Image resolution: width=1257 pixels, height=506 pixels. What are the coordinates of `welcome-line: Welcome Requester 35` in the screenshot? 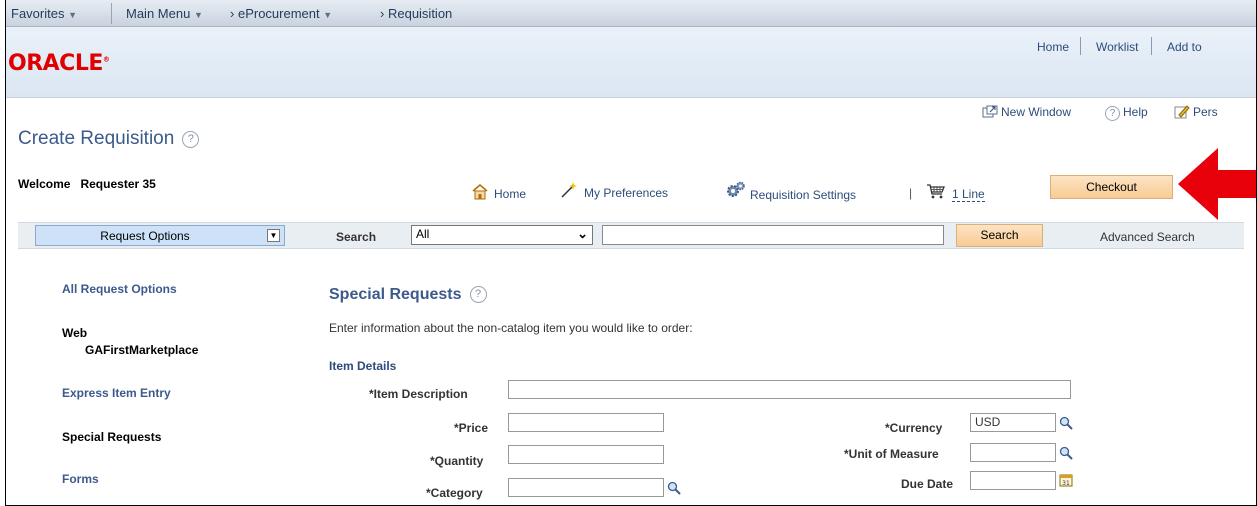 It's located at (87, 184).